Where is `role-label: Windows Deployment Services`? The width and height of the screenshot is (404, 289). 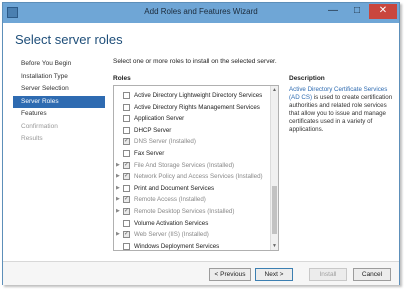 role-label: Windows Deployment Services is located at coordinates (177, 246).